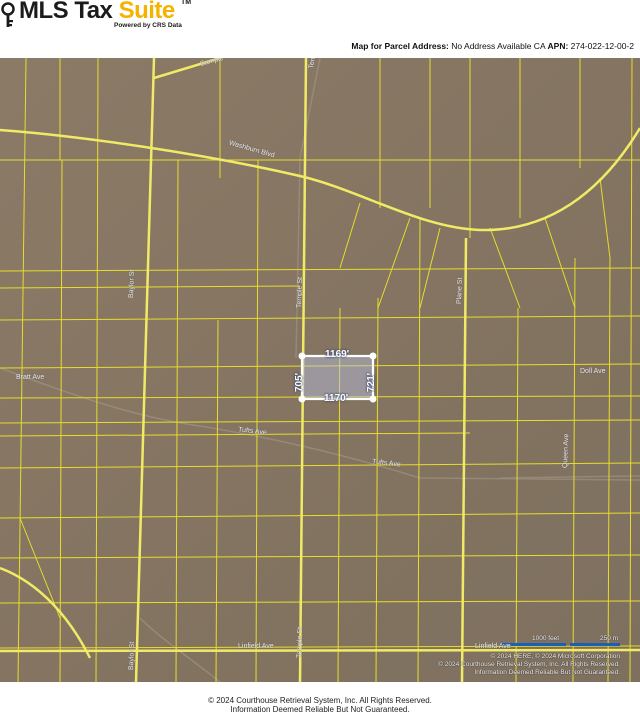  What do you see at coordinates (593, 371) in the screenshot?
I see `street-label-doll: Doll Ave` at bounding box center [593, 371].